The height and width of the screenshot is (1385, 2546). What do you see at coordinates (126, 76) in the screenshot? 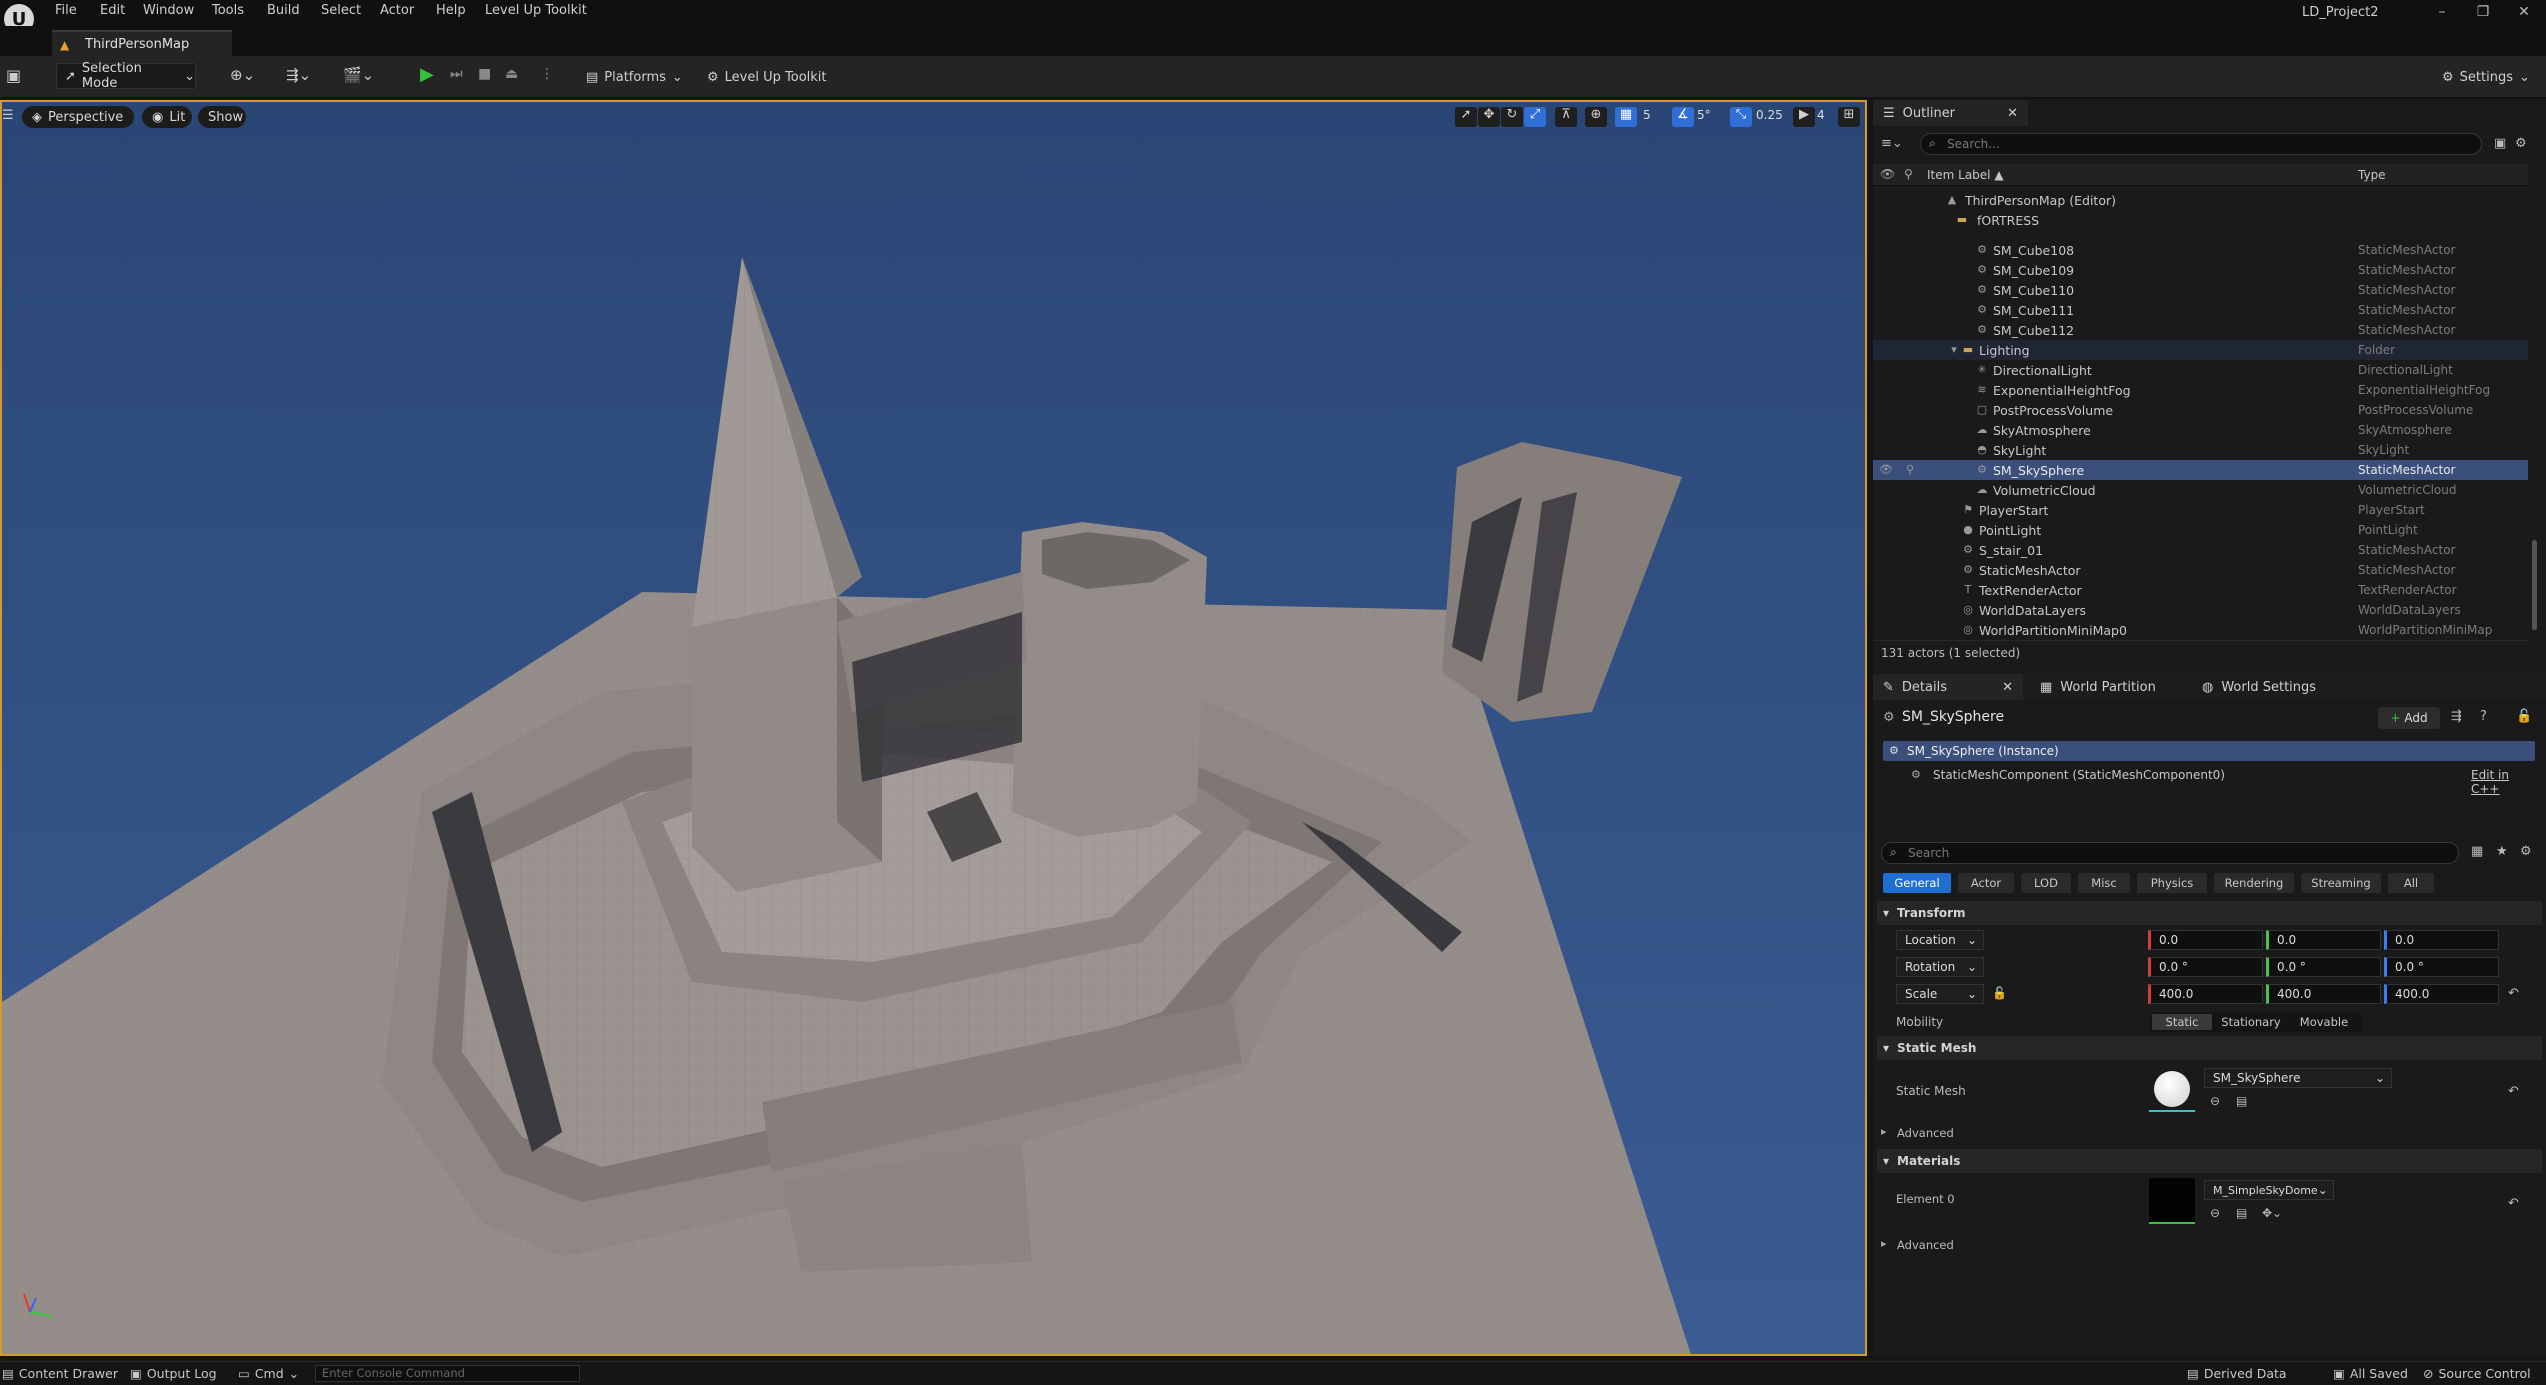
I see `selection-mode-dropdown: ➚ Selection Mode ⌄` at bounding box center [126, 76].